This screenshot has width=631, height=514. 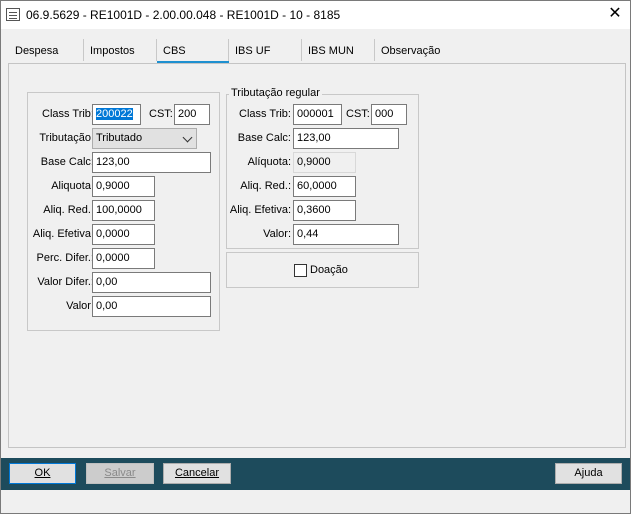 What do you see at coordinates (72, 186) in the screenshot?
I see `aliquota-label: Aliquota:` at bounding box center [72, 186].